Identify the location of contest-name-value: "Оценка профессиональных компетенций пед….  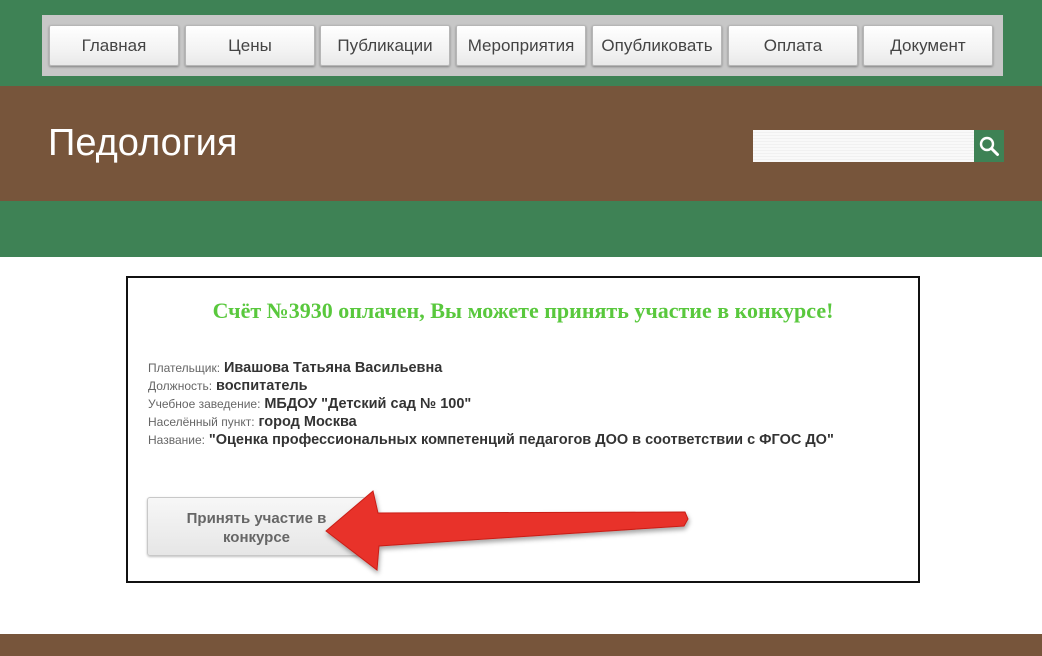
(521, 440).